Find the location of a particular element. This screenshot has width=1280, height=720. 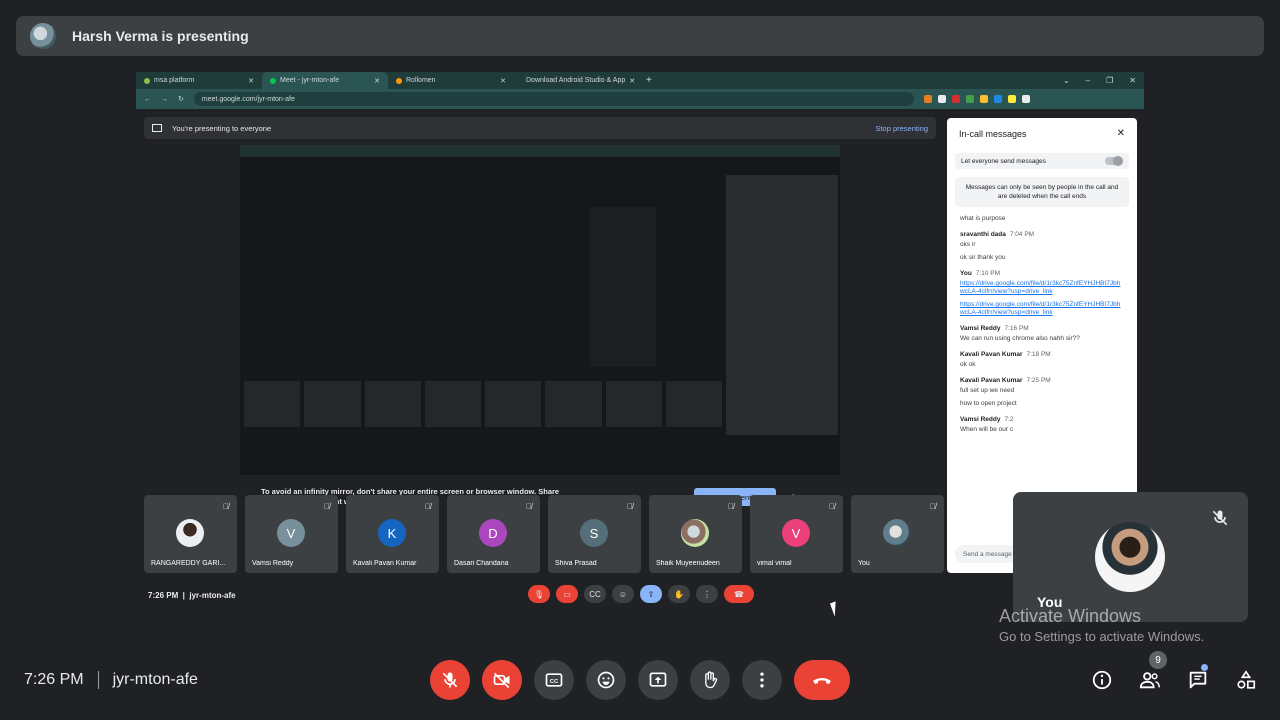

camera-toggle-button is located at coordinates (502, 680).